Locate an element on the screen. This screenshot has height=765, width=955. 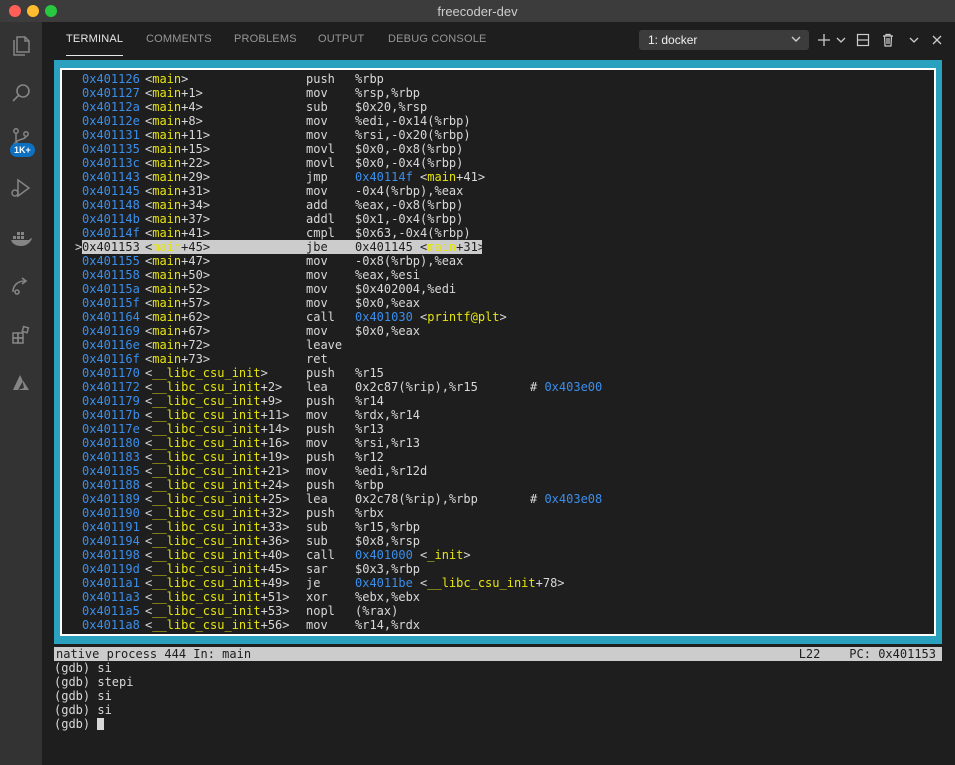
add-terminal-icon is located at coordinates (824, 40).